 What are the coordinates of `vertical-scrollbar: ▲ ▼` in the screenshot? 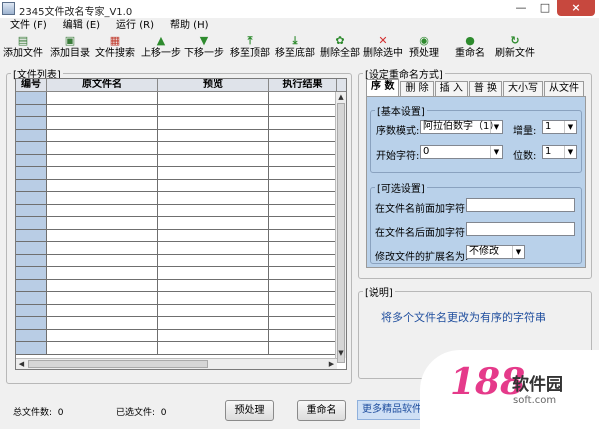 It's located at (340, 227).